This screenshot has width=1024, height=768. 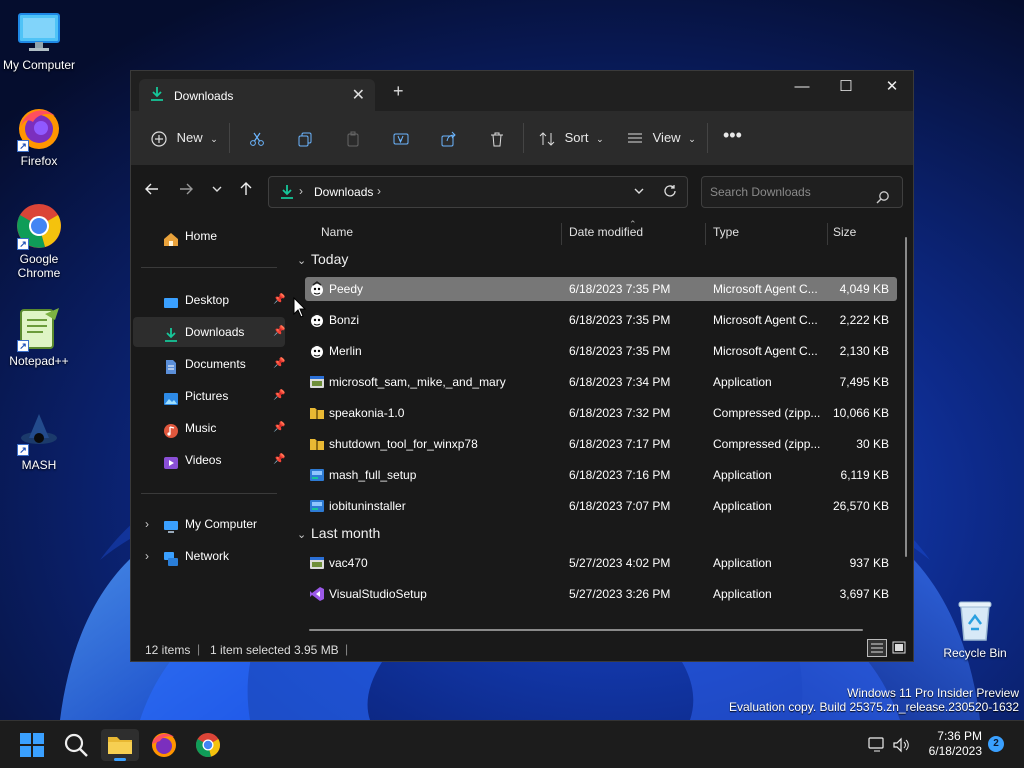 I want to click on desktop-icon-my-computer: My Computer, so click(x=39, y=40).